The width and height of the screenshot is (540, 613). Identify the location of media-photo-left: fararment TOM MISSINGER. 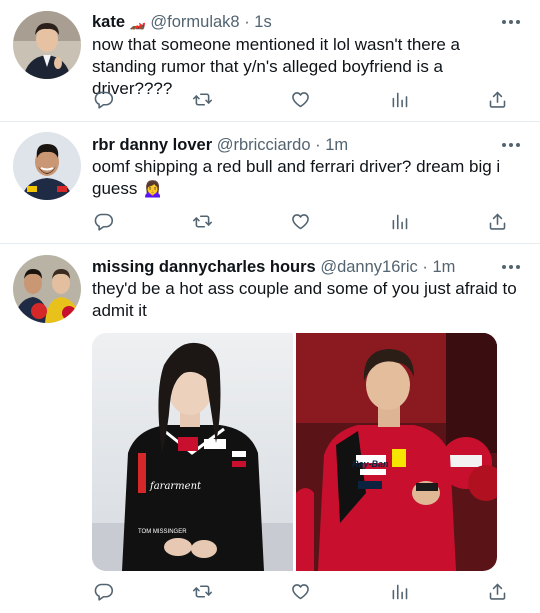
(192, 452).